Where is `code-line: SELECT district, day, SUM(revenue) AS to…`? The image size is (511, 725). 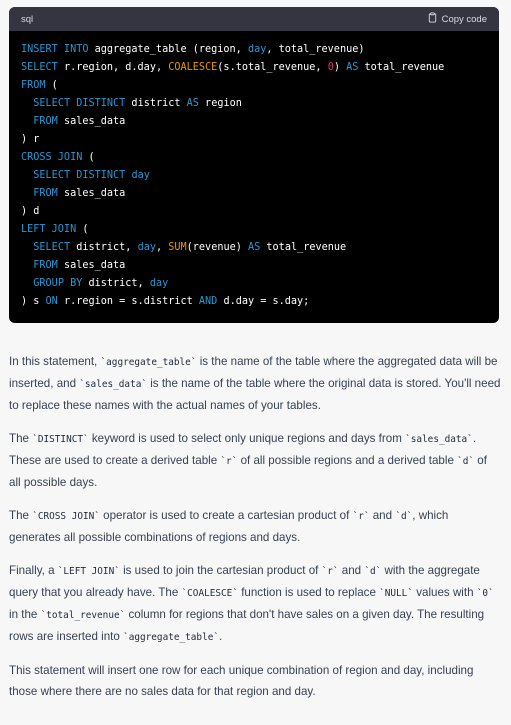 code-line: SELECT district, day, SUM(revenue) AS to… is located at coordinates (254, 248).